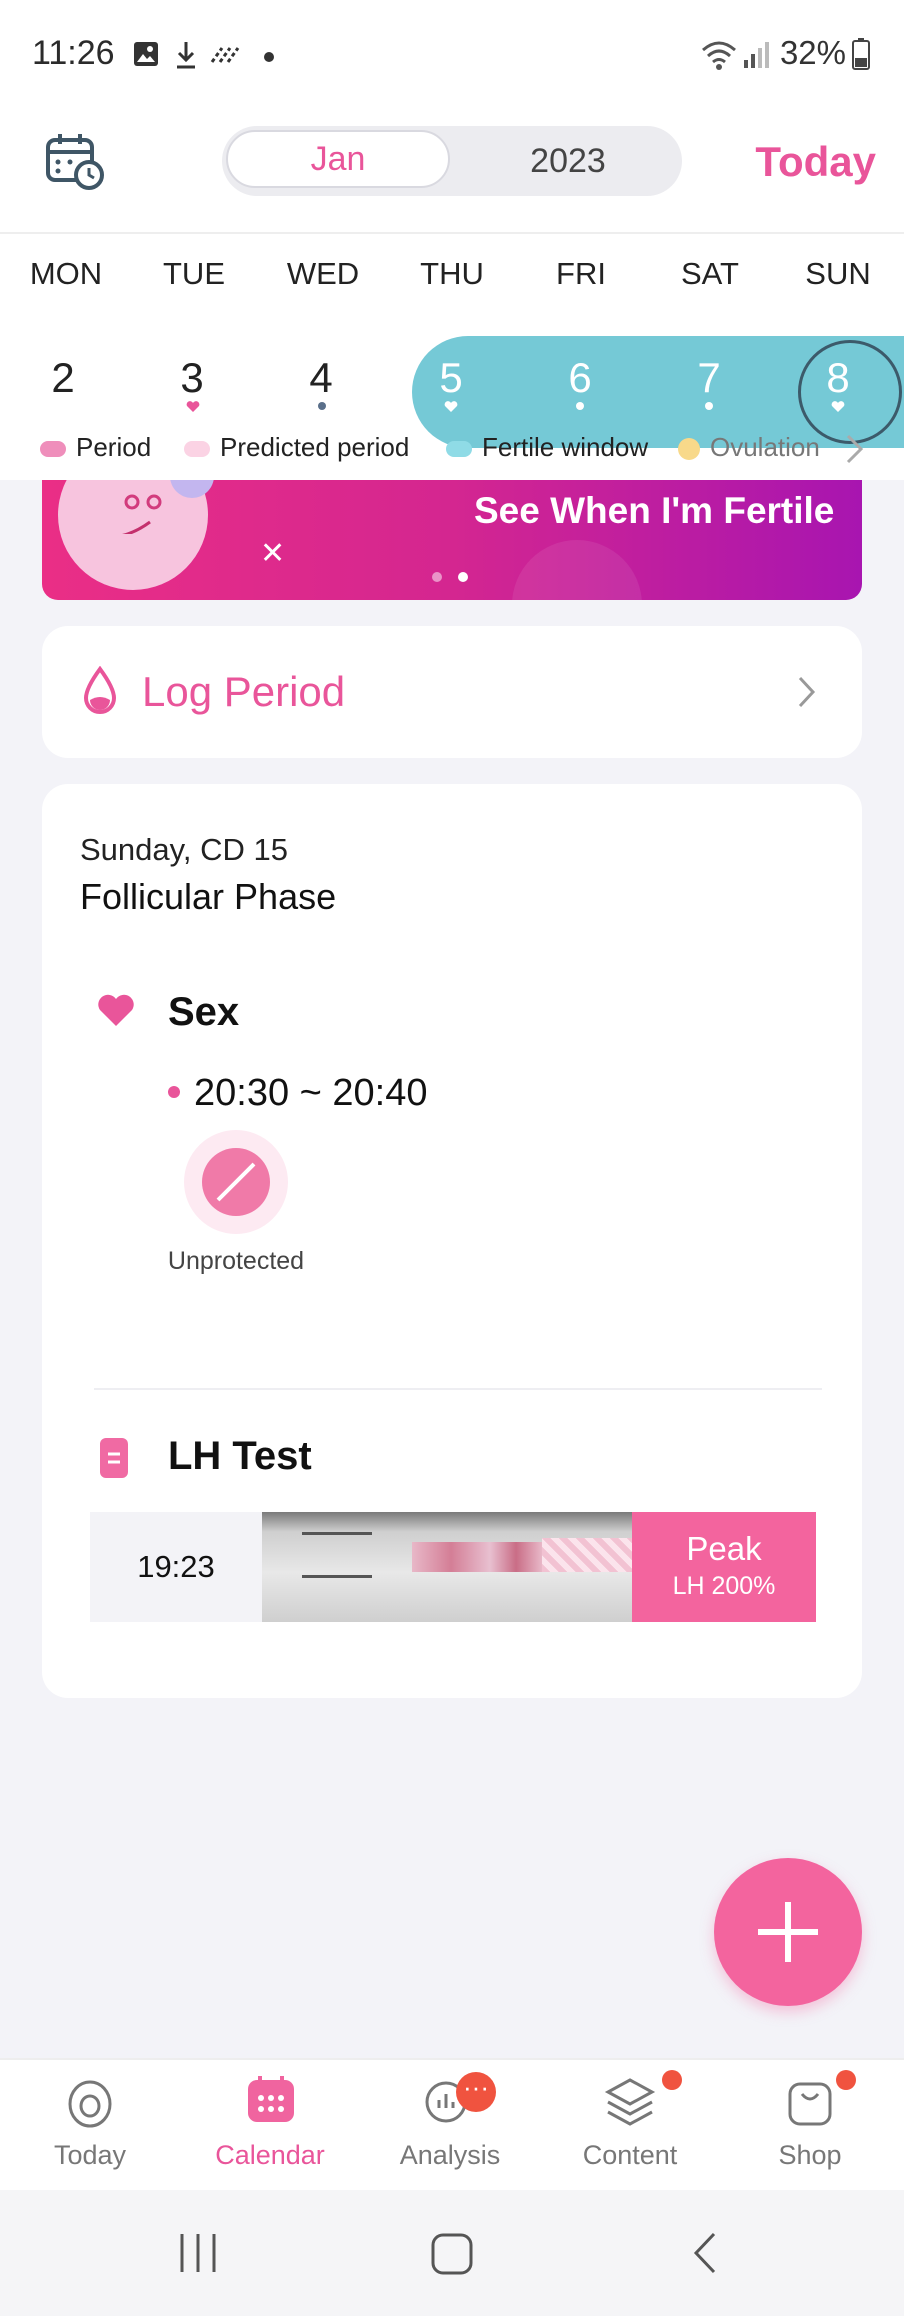  I want to click on legend-ovulation: Ovulation, so click(749, 447).